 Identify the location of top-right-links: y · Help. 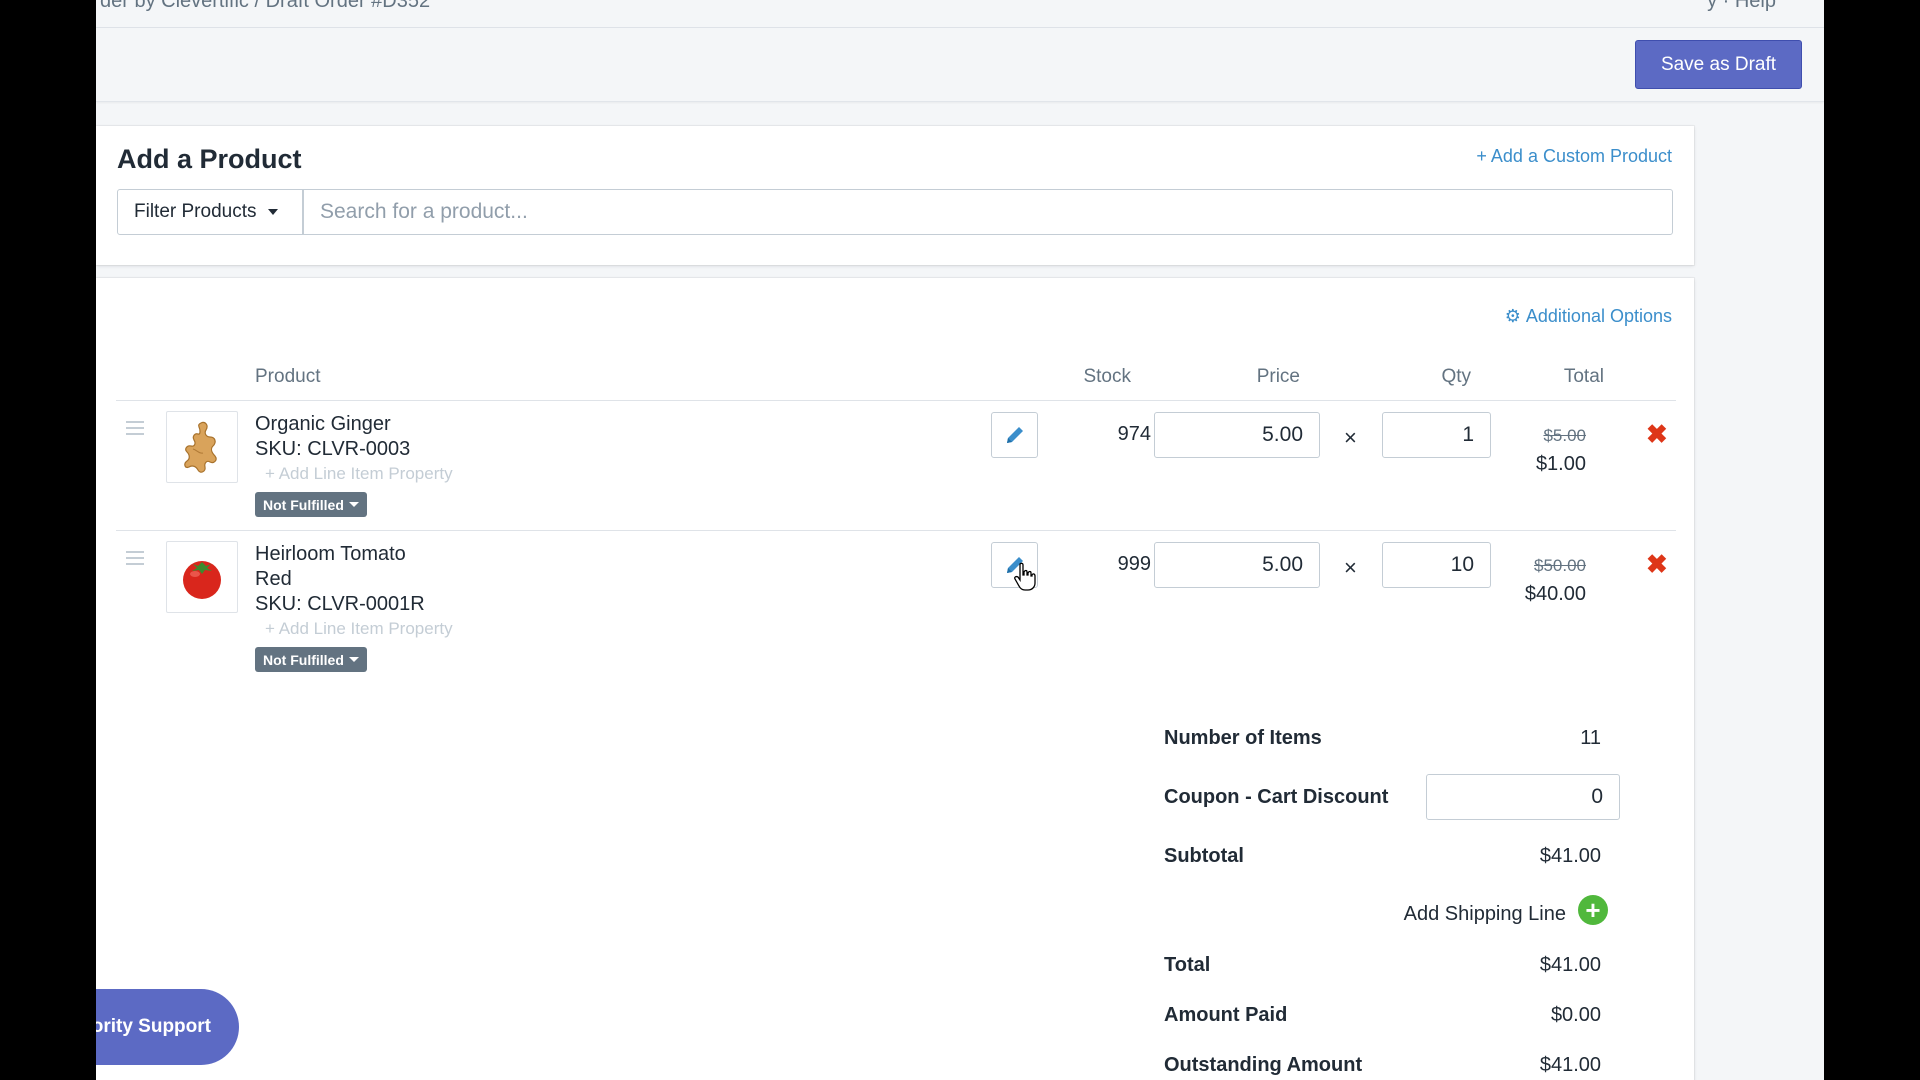
(1741, 6).